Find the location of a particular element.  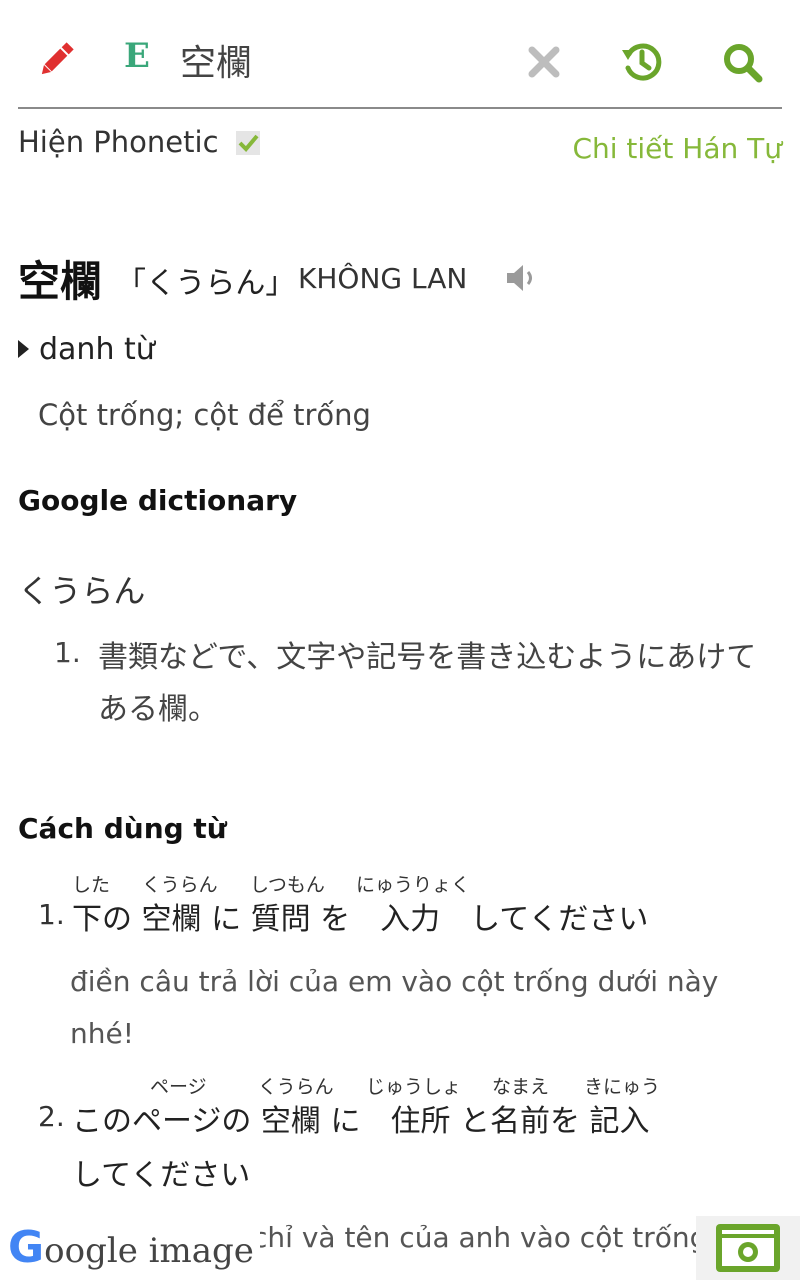

example-number: 2. is located at coordinates (51, 1116).